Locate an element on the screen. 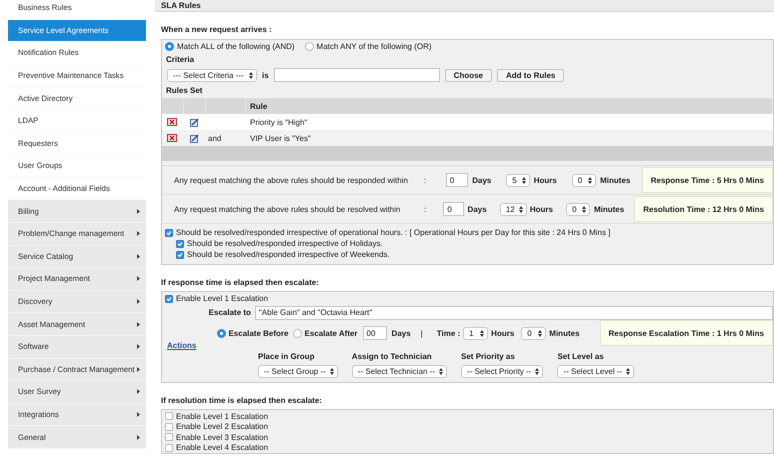 The width and height of the screenshot is (774, 465). section-heading: When a new request arrives : is located at coordinates (216, 29).